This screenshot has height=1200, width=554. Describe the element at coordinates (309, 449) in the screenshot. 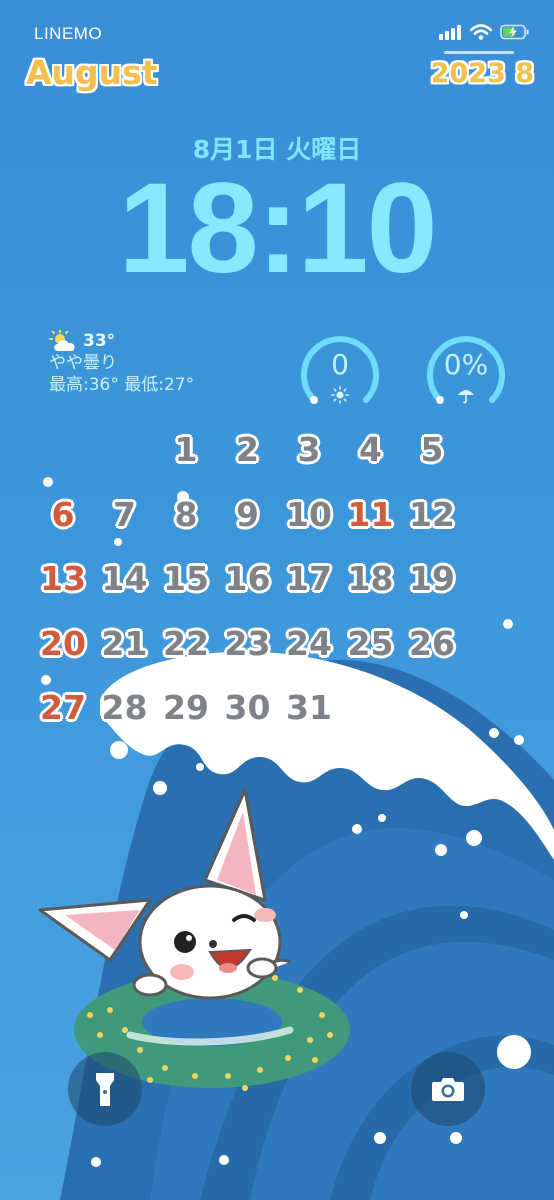

I see `calendar-day: 3` at that location.